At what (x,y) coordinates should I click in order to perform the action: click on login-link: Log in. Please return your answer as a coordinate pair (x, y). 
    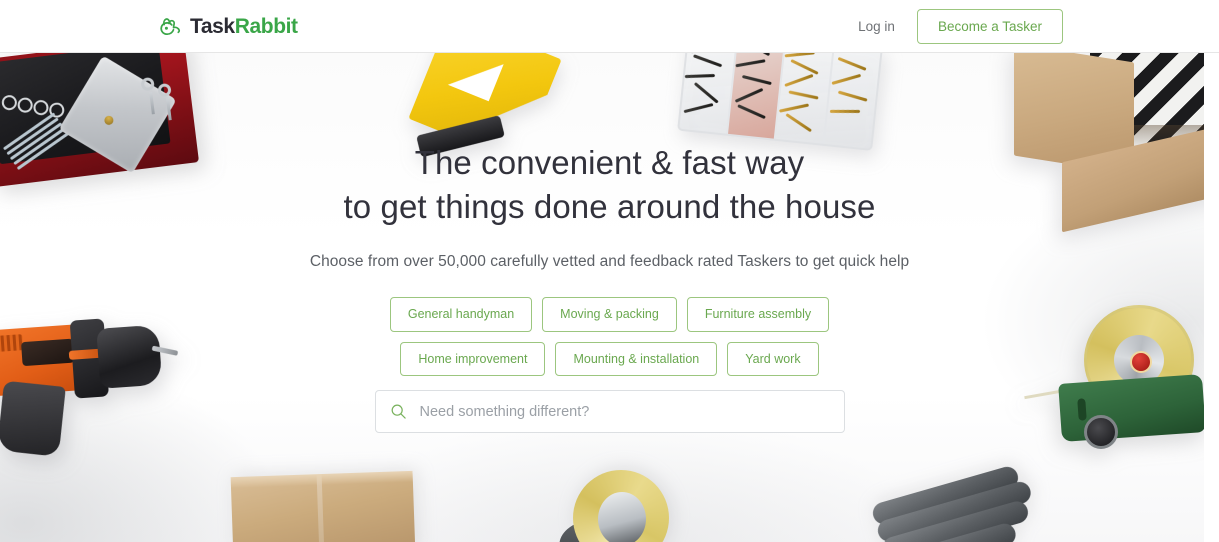
    Looking at the image, I should click on (876, 26).